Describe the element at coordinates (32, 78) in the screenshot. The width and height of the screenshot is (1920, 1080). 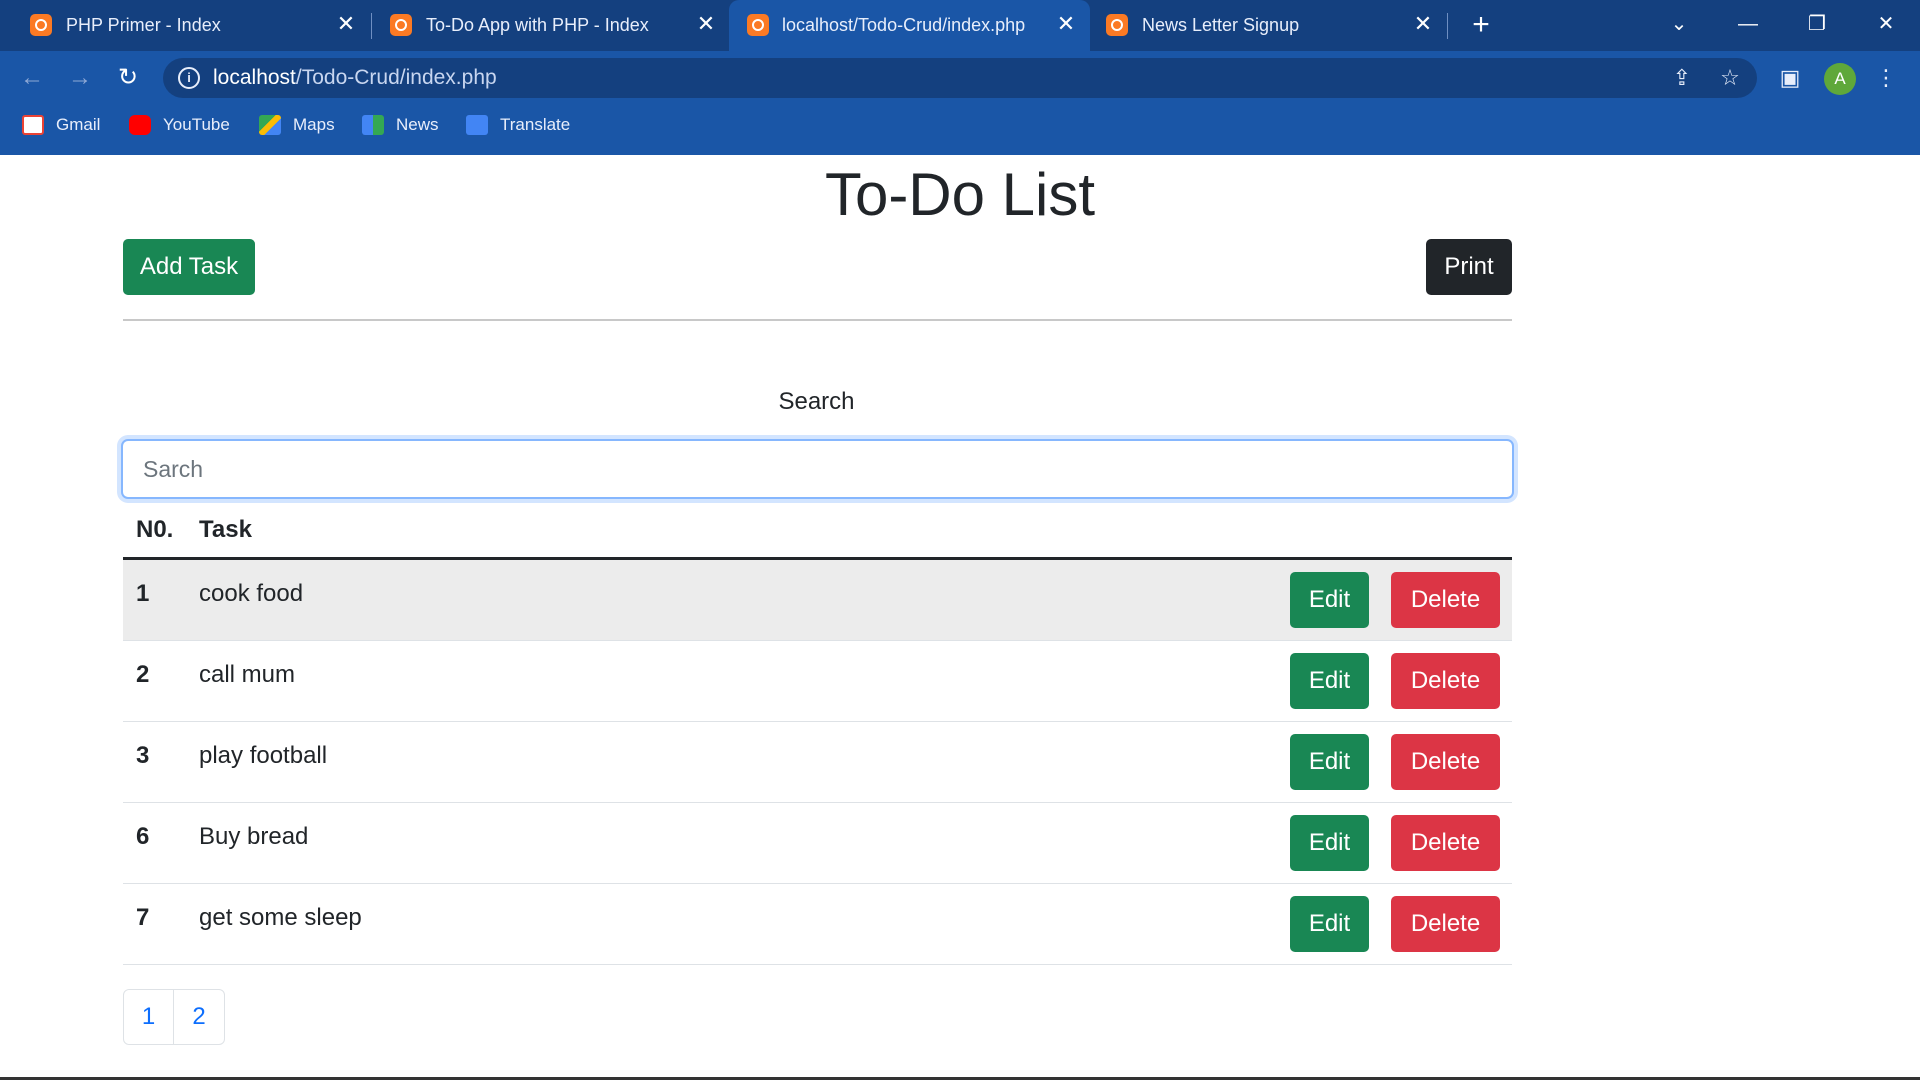
I see `back-button: ←` at that location.